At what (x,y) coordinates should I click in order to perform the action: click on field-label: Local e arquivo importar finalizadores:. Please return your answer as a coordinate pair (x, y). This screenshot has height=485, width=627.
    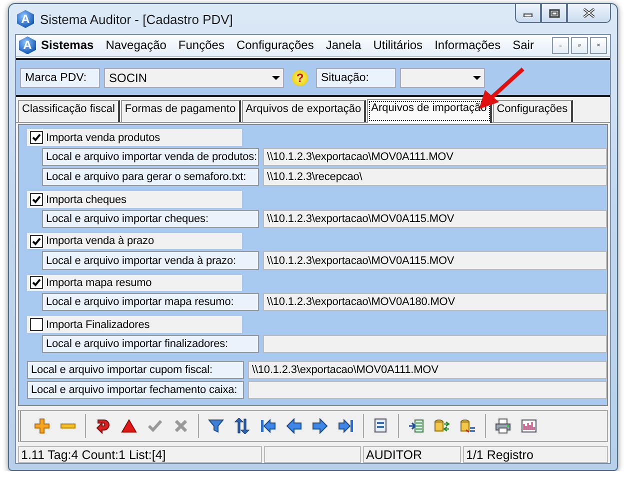
    Looking at the image, I should click on (150, 343).